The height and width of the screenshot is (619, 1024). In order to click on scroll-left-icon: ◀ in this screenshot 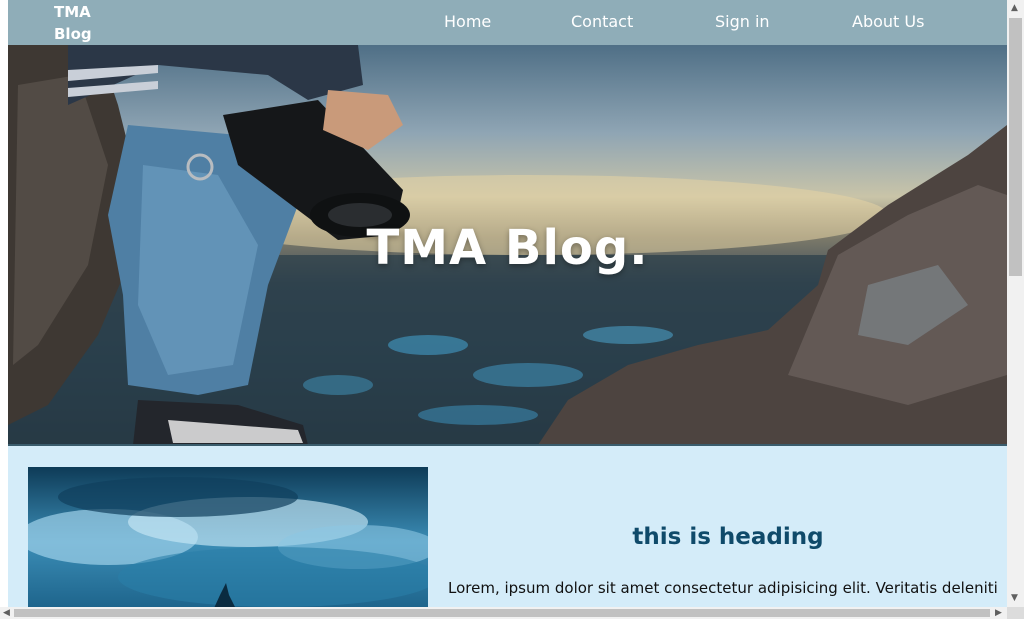, I will do `click(6, 613)`.